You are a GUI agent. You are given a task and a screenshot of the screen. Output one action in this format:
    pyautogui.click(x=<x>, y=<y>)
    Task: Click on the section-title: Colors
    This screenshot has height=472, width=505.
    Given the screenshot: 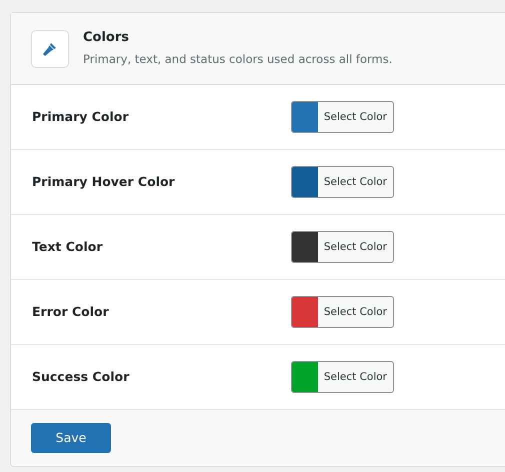 What is the action you would take?
    pyautogui.click(x=106, y=38)
    